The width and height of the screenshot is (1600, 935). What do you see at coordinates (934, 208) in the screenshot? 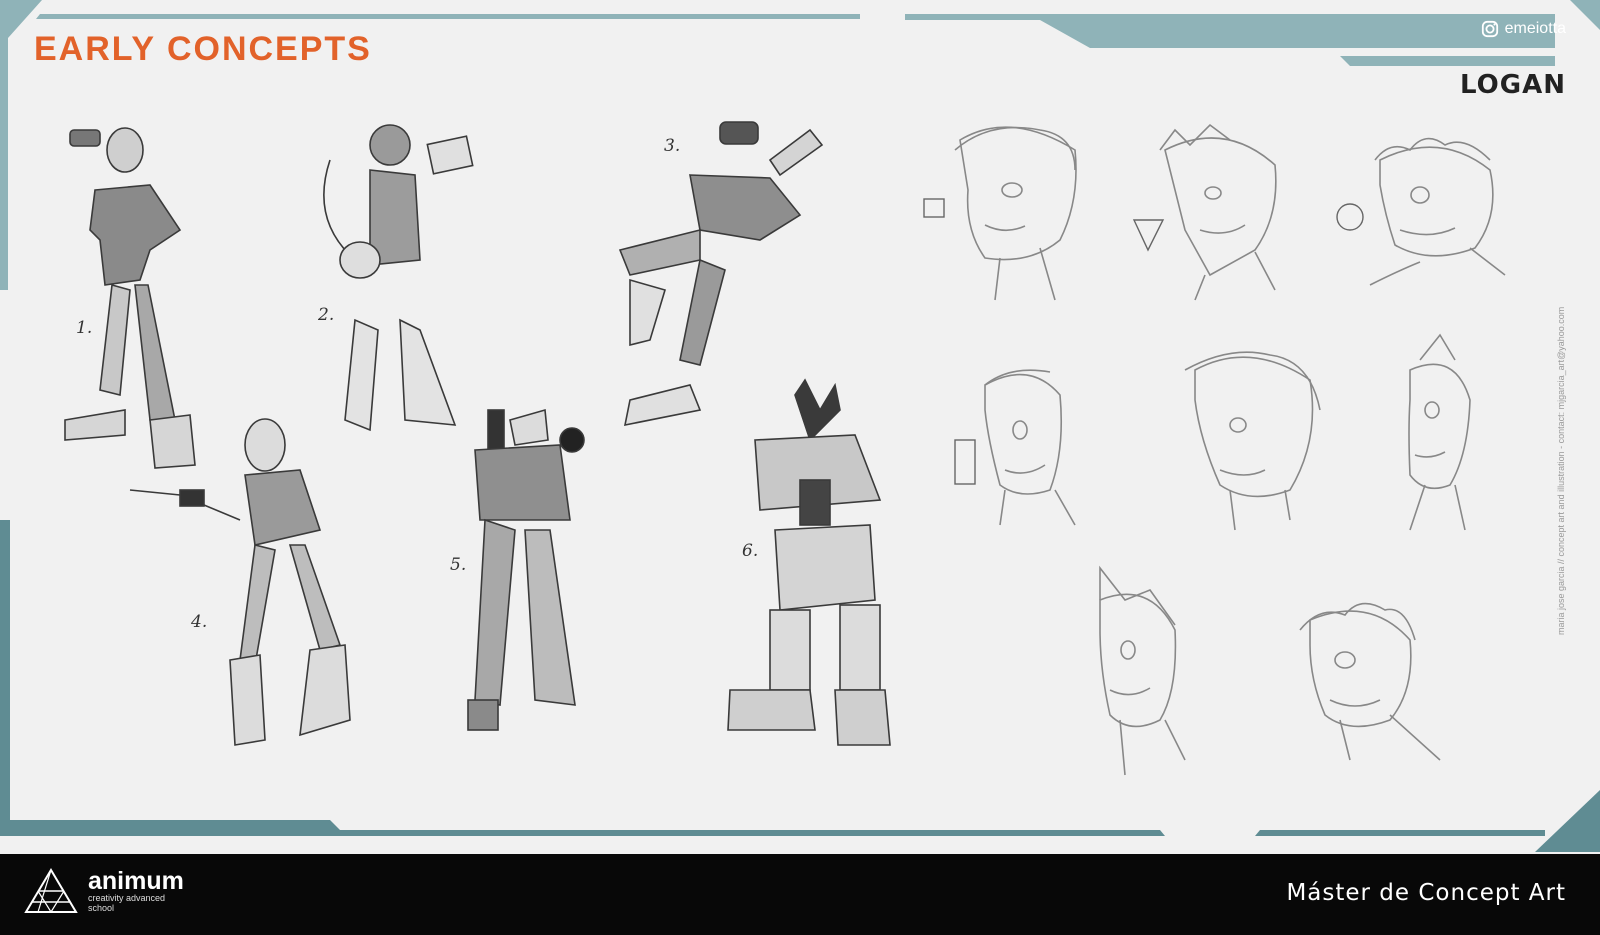
I see `shape-cue-square` at bounding box center [934, 208].